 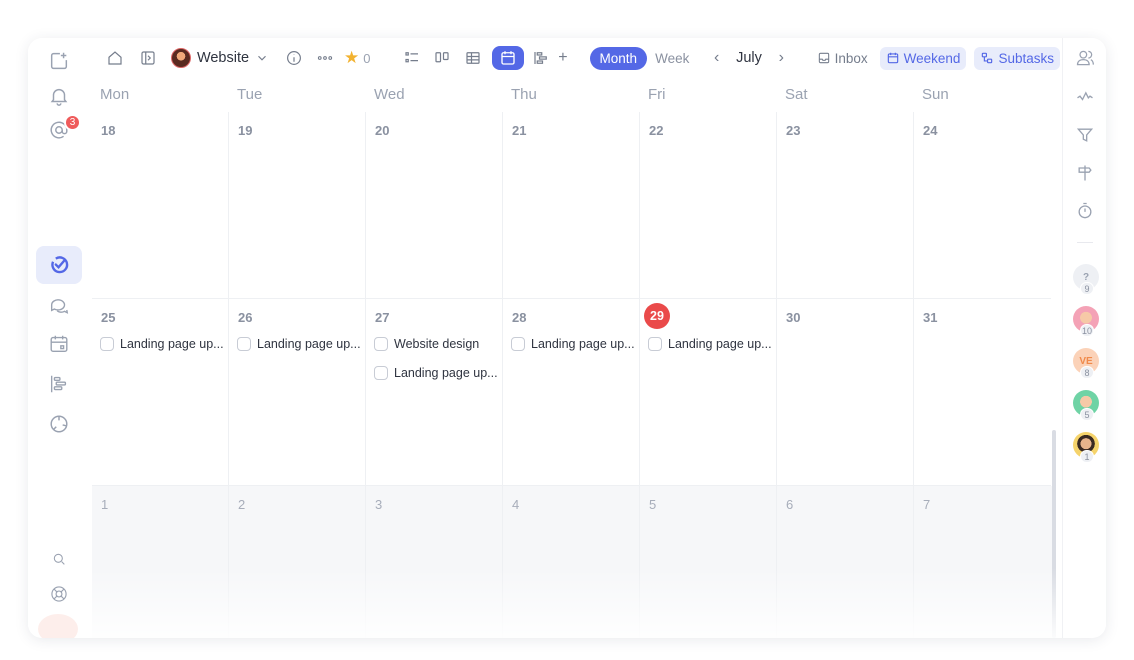 I want to click on filter-icon, so click(x=1085, y=135).